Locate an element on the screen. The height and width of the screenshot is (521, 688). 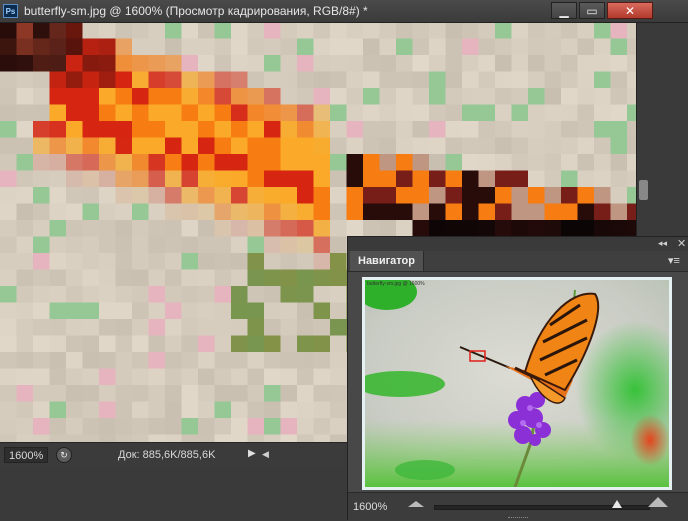
collapse-panel-icon: ◂◂ is located at coordinates (662, 243).